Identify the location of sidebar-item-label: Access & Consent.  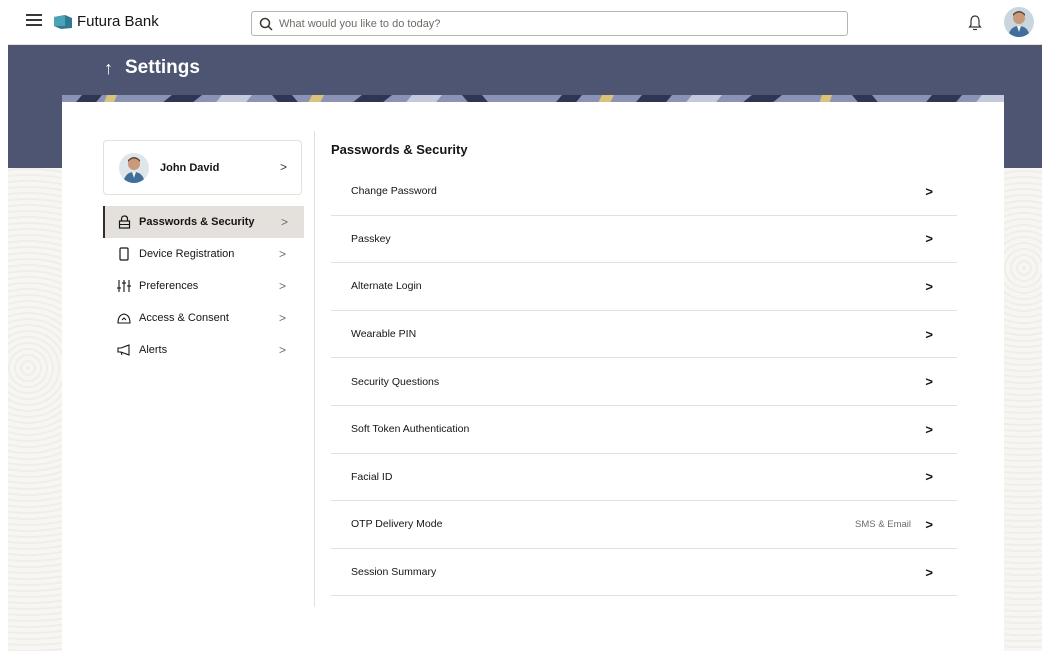
(184, 318).